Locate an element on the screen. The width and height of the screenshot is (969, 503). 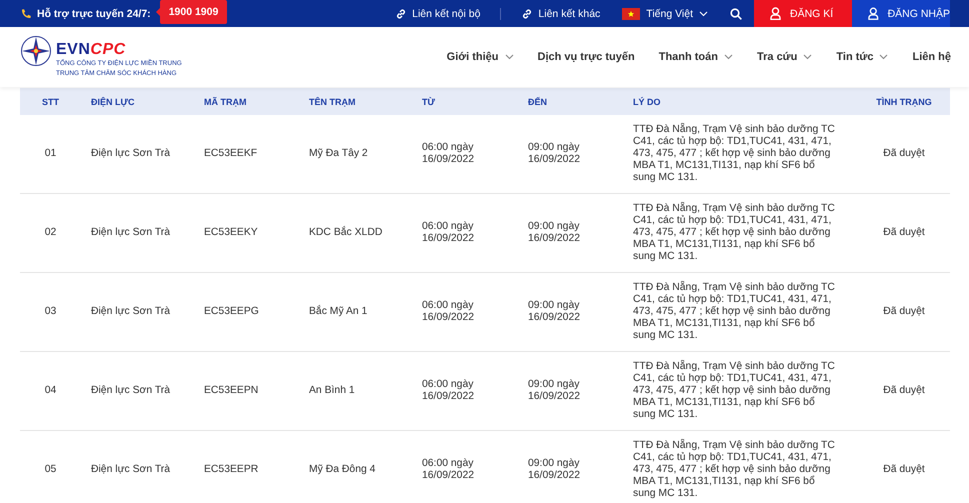
column-header: TÊN TRẠM is located at coordinates (332, 101).